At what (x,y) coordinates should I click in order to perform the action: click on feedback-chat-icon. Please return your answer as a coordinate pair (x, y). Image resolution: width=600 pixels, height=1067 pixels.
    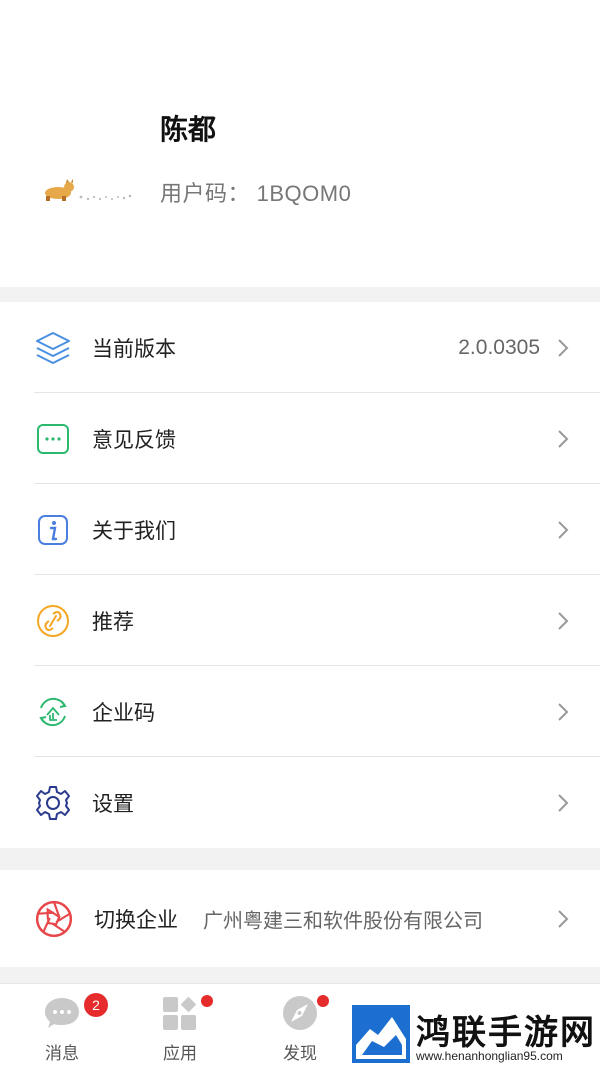
    Looking at the image, I should click on (53, 438).